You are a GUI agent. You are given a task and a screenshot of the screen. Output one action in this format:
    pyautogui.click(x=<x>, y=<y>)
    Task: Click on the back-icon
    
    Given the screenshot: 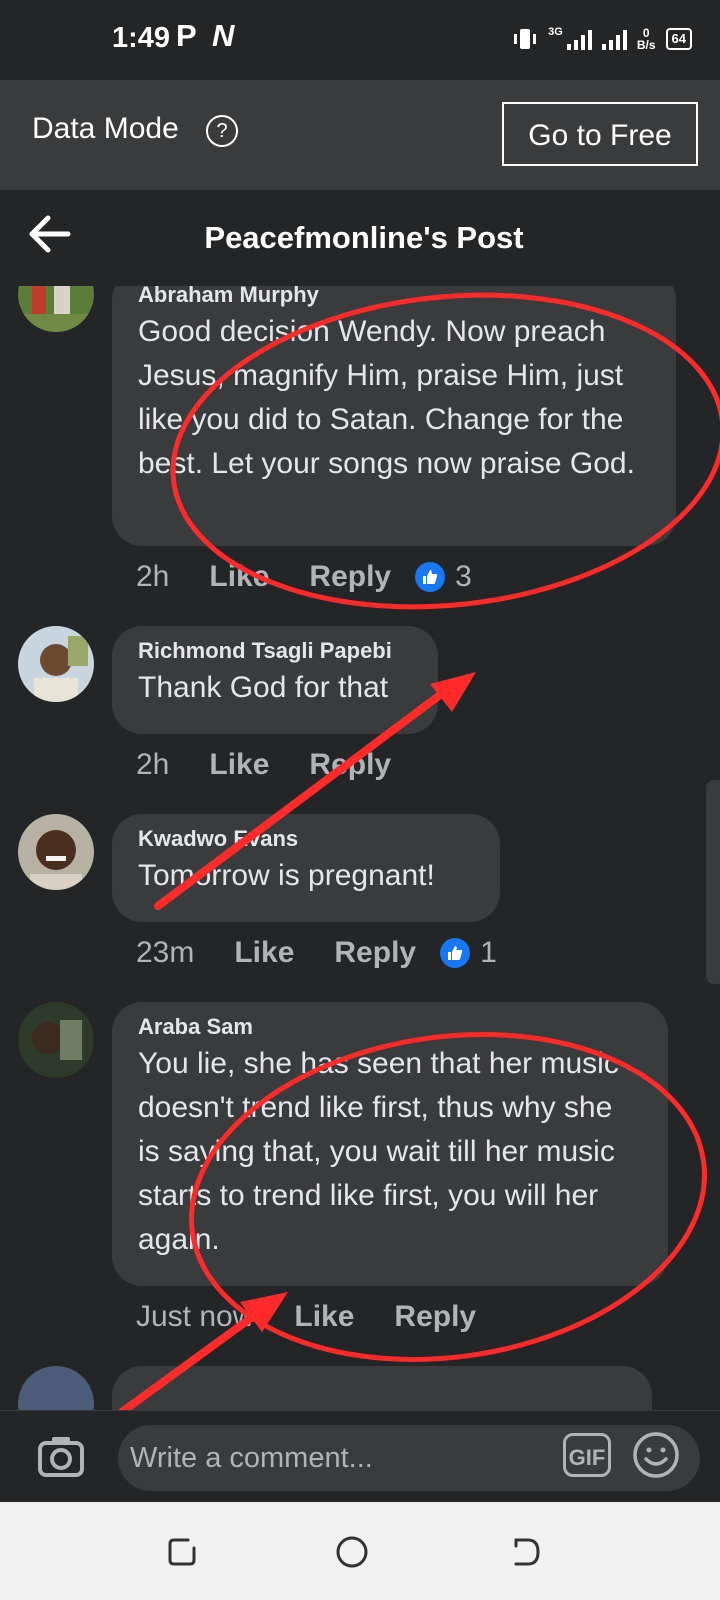 What is the action you would take?
    pyautogui.click(x=526, y=1552)
    